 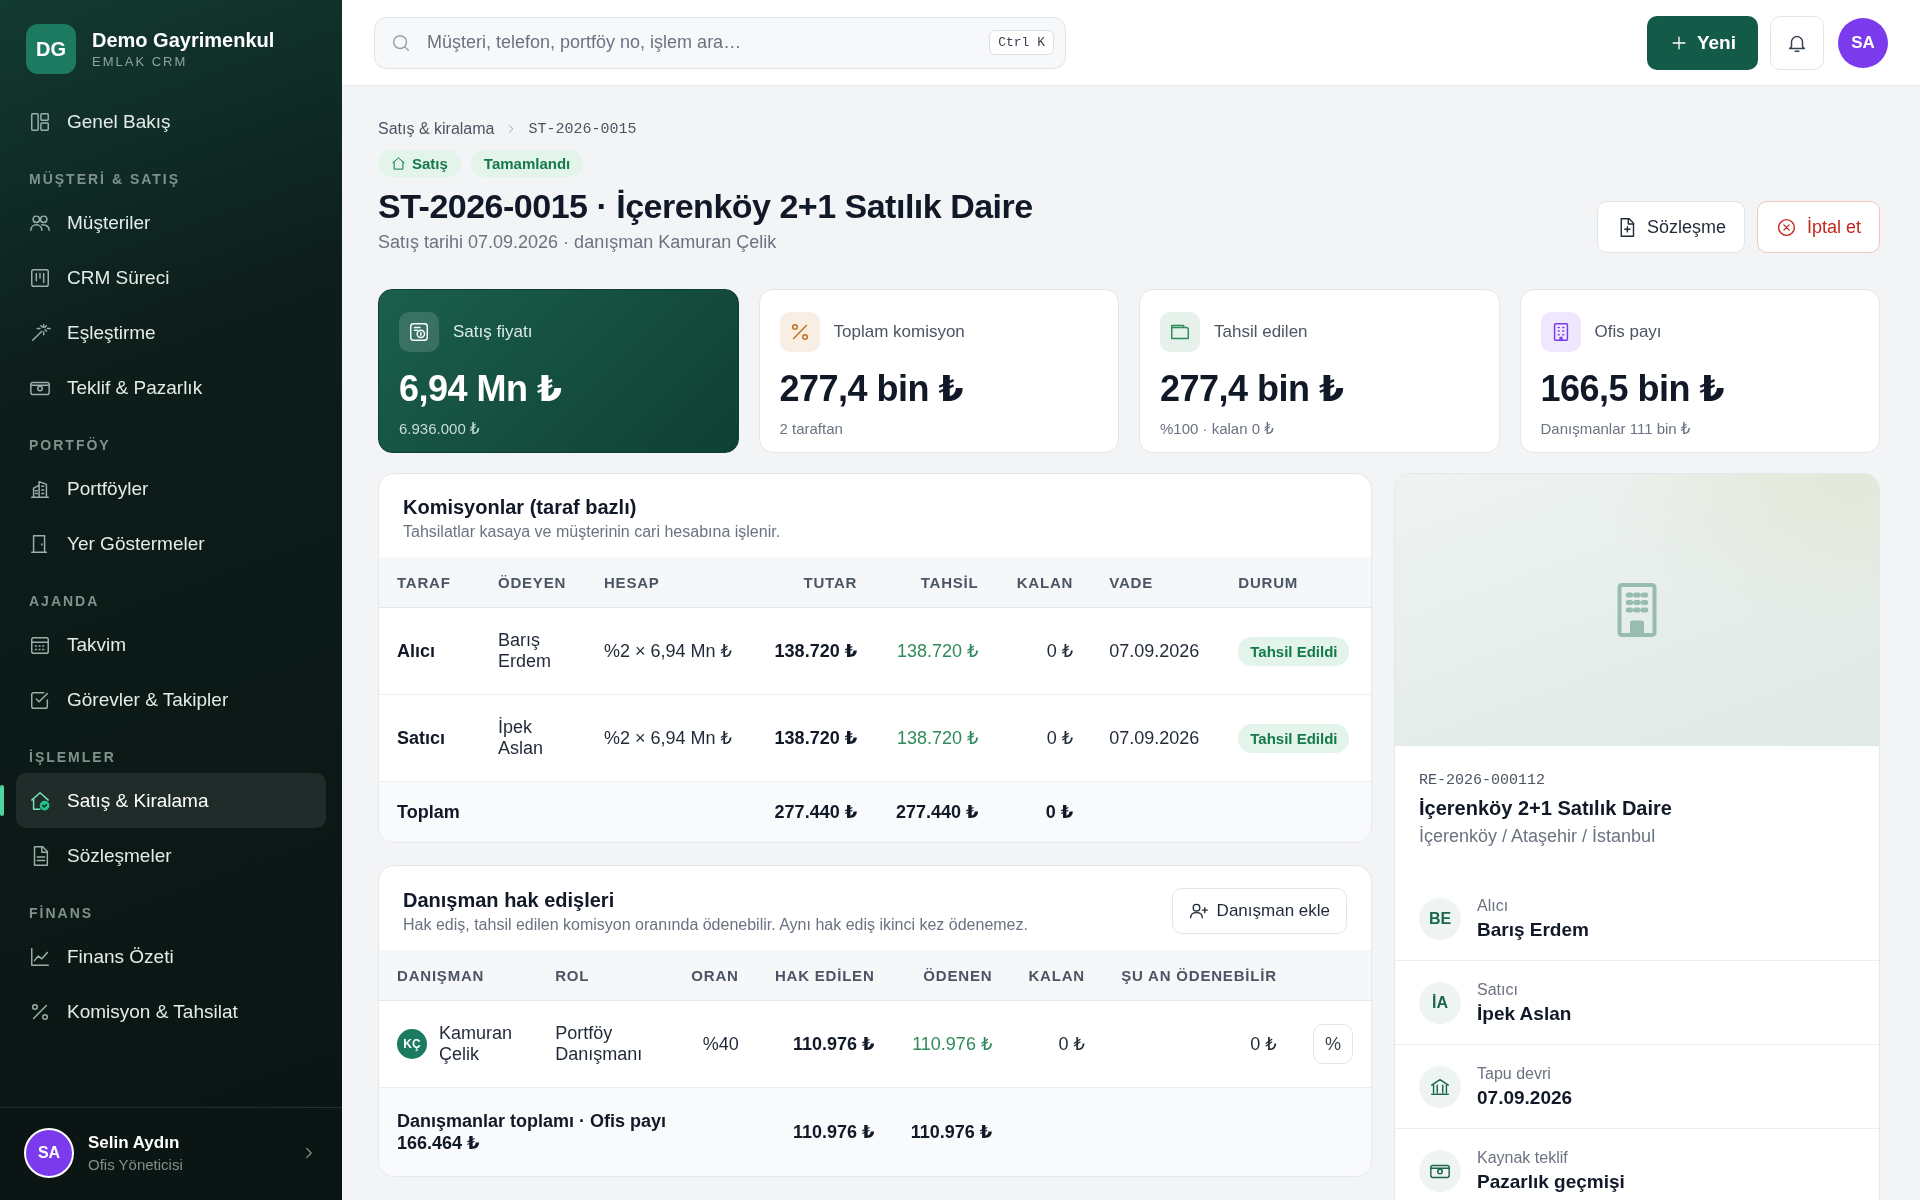 What do you see at coordinates (183, 40) in the screenshot?
I see `brand-name: Demo Gayrimenkul` at bounding box center [183, 40].